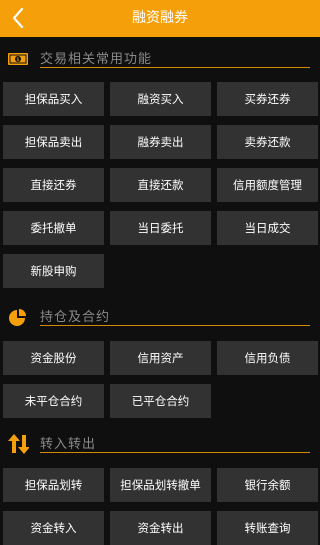 The width and height of the screenshot is (320, 545). What do you see at coordinates (267, 358) in the screenshot?
I see `credit-liabilities-button: 信用负债` at bounding box center [267, 358].